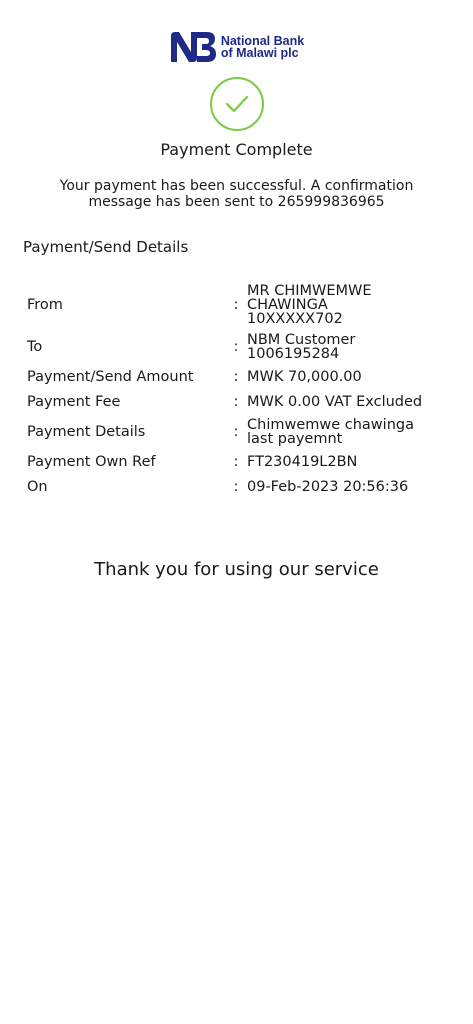  I want to click on success-indicator, so click(236, 104).